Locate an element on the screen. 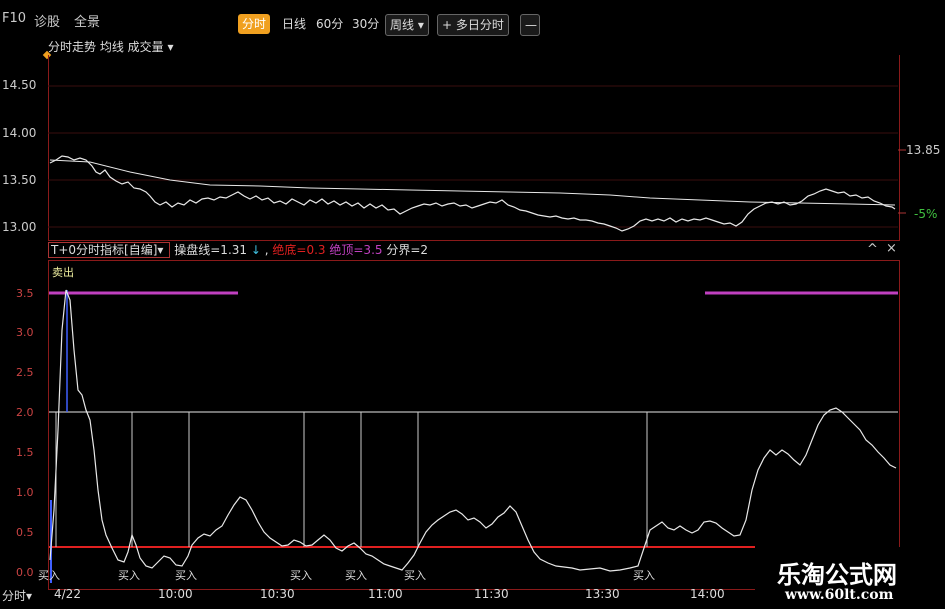 The width and height of the screenshot is (945, 609). indicator-axis-label: 0.0 is located at coordinates (25, 572).